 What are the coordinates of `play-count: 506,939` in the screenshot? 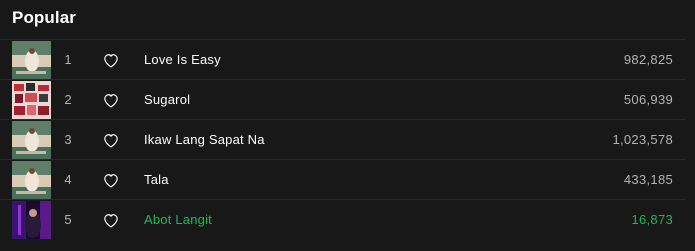 It's located at (648, 99).